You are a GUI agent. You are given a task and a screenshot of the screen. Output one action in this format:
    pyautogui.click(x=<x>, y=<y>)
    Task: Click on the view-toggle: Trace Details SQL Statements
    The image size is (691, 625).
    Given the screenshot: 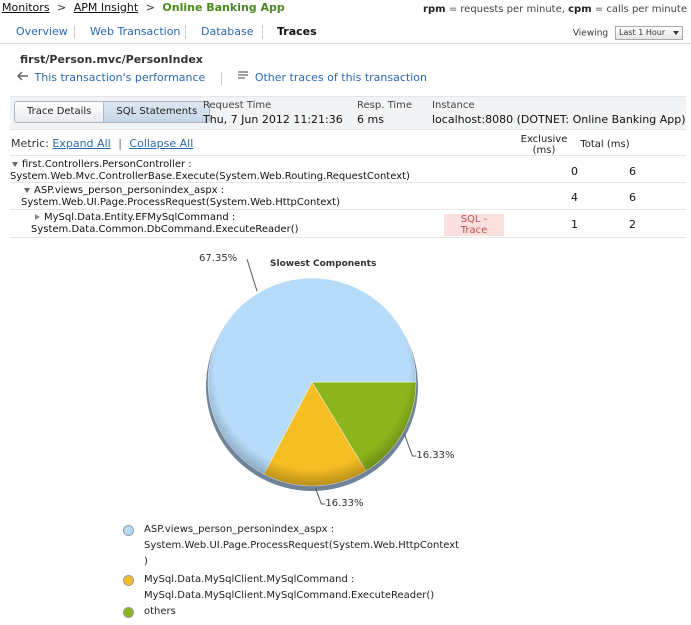 What is the action you would take?
    pyautogui.click(x=112, y=112)
    